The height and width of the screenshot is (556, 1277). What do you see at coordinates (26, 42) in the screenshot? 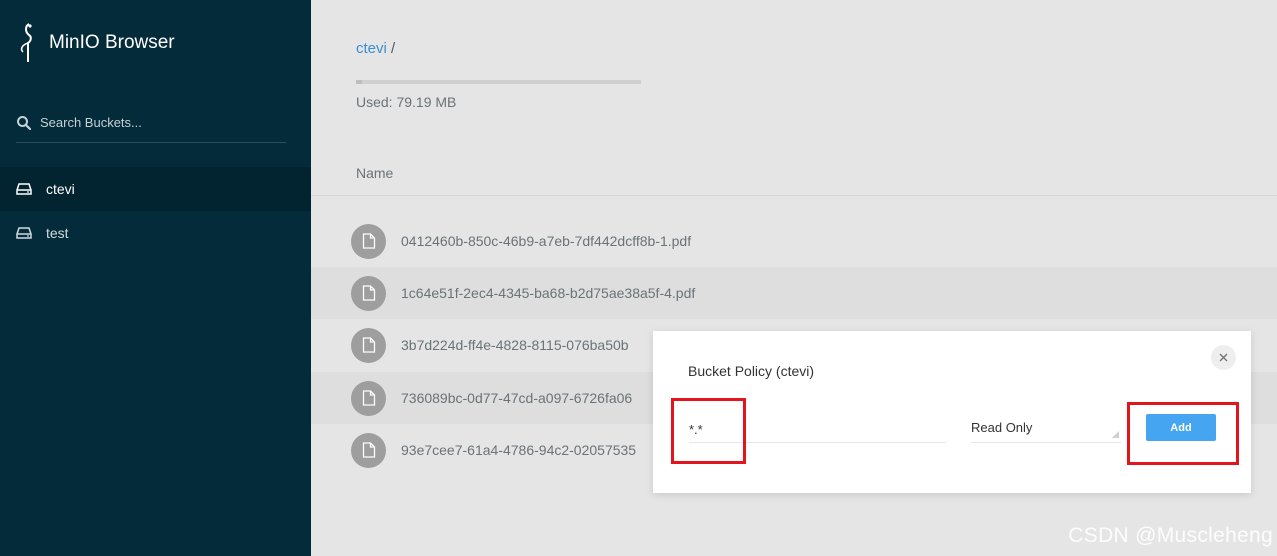
I see `minio-bird-icon` at bounding box center [26, 42].